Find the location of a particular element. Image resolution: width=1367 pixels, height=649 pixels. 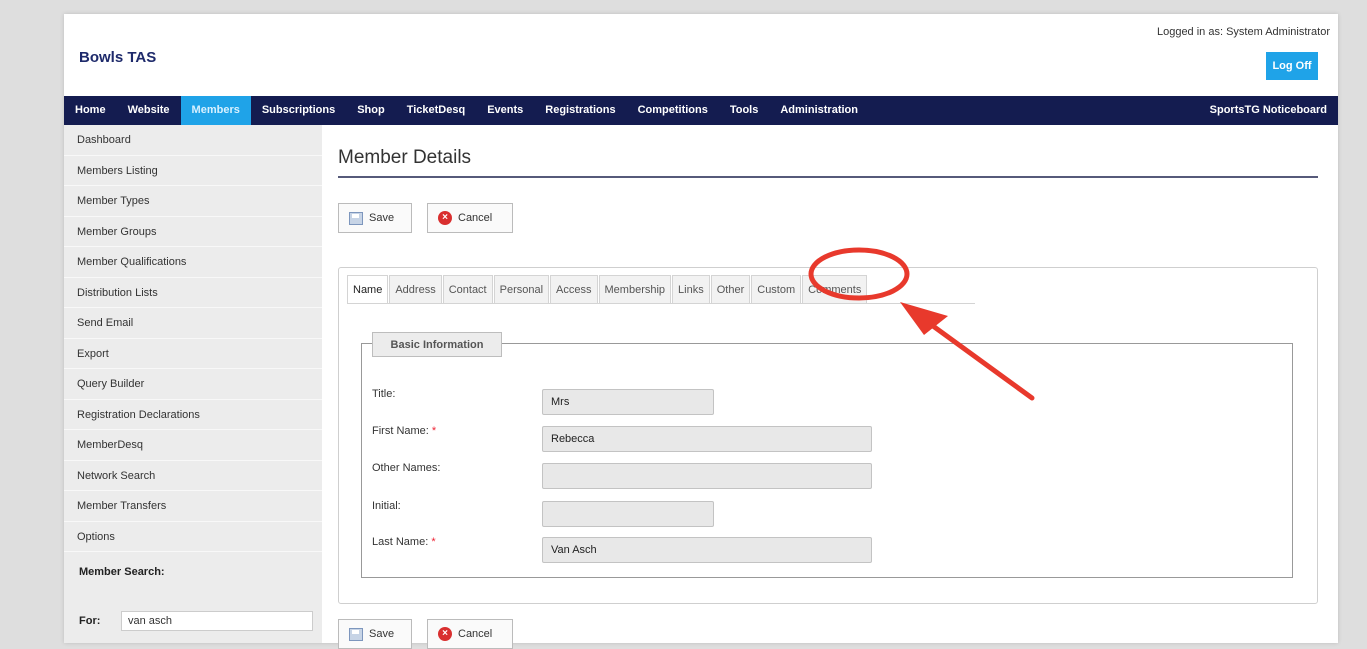

sidebar-item-member-groups: Member Groups is located at coordinates (193, 232).